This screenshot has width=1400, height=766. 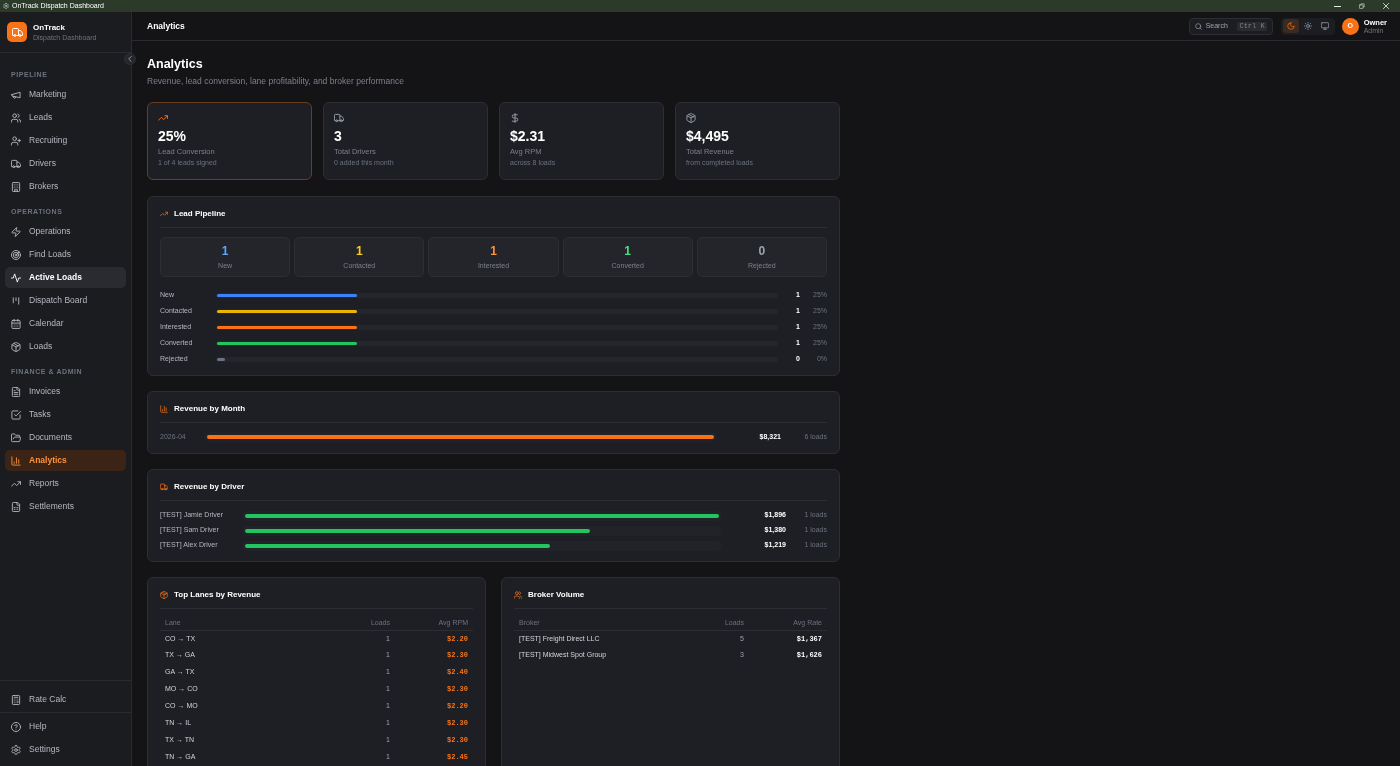 What do you see at coordinates (65, 186) in the screenshot?
I see `nav-item: Brokers` at bounding box center [65, 186].